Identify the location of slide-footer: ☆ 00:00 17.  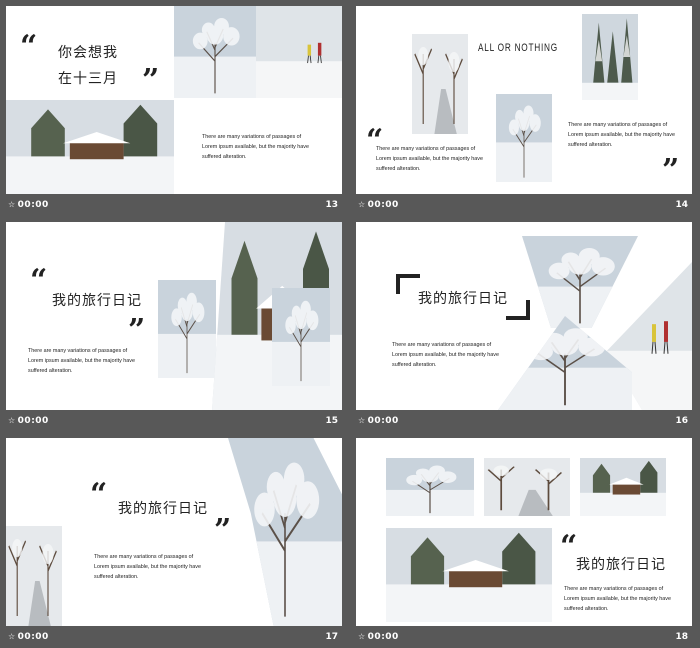
(174, 637).